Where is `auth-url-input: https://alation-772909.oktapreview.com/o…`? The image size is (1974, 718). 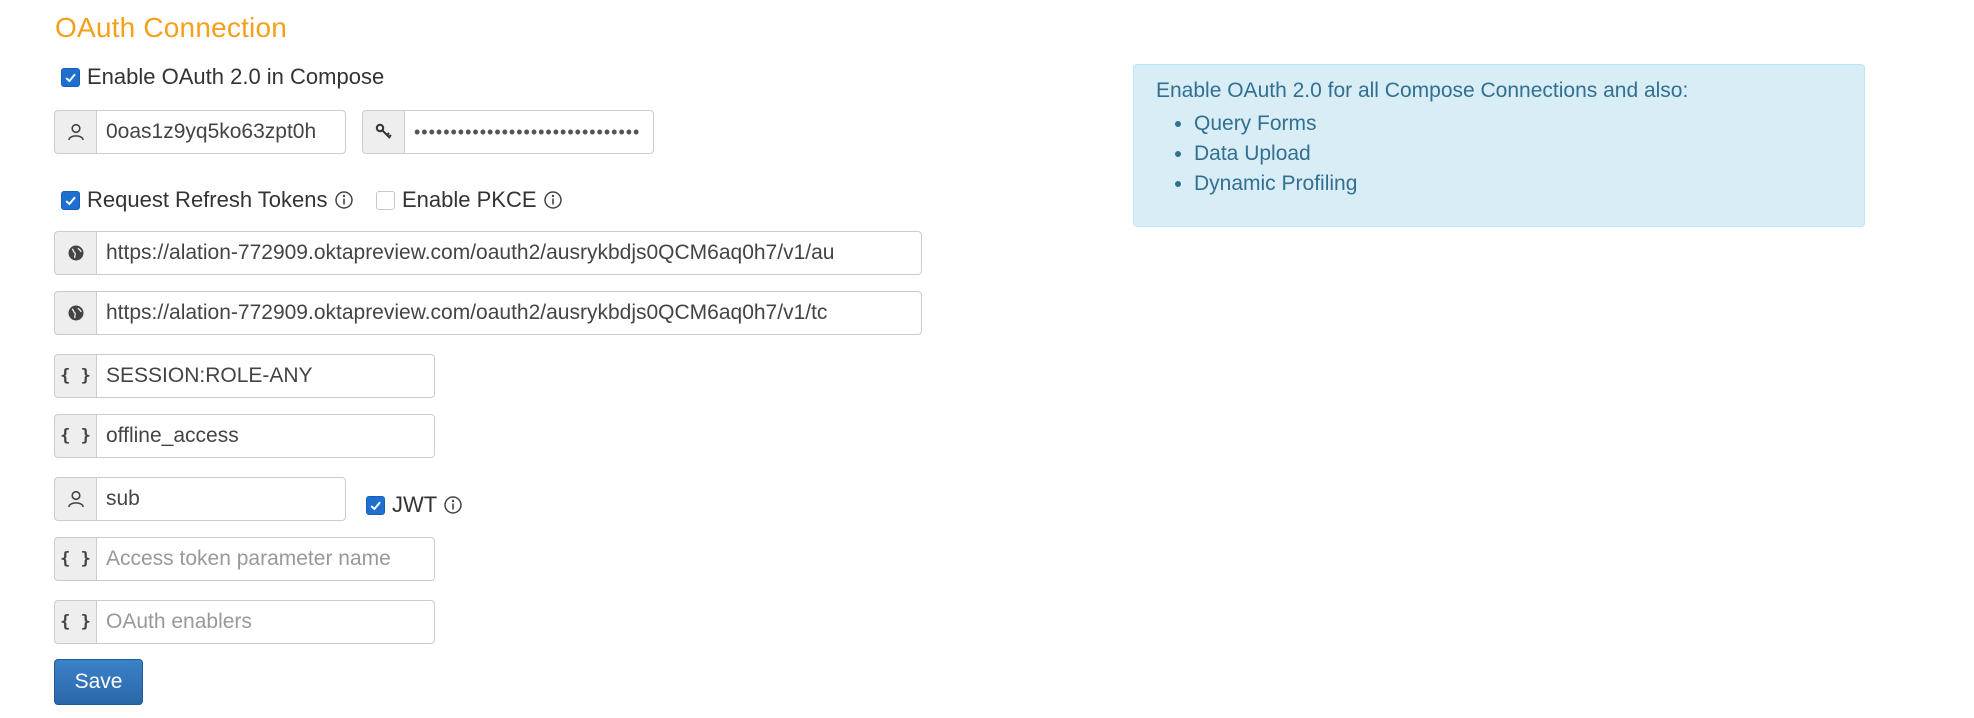 auth-url-input: https://alation-772909.oktapreview.com/o… is located at coordinates (509, 253).